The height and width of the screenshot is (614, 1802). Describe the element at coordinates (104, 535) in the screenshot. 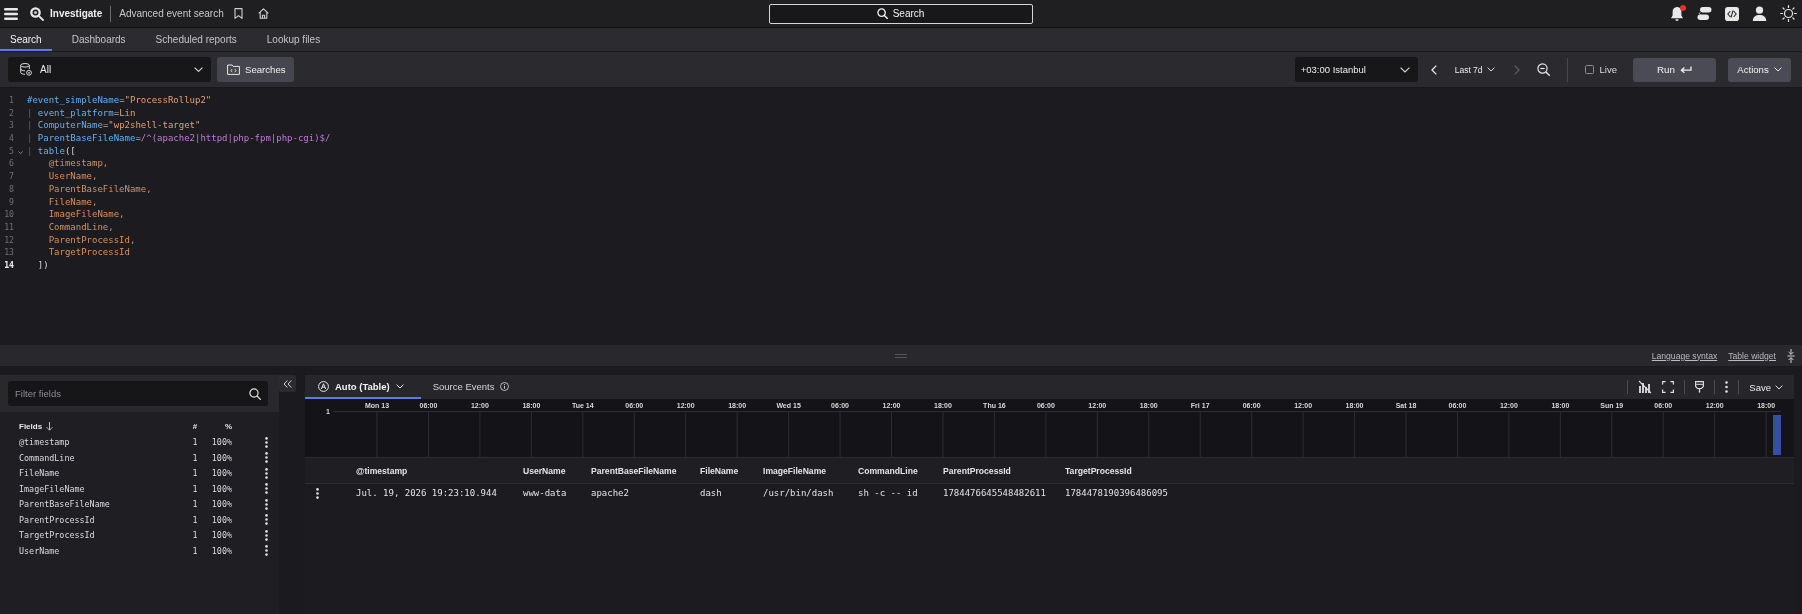

I see `field-name: TargetProcessId` at that location.